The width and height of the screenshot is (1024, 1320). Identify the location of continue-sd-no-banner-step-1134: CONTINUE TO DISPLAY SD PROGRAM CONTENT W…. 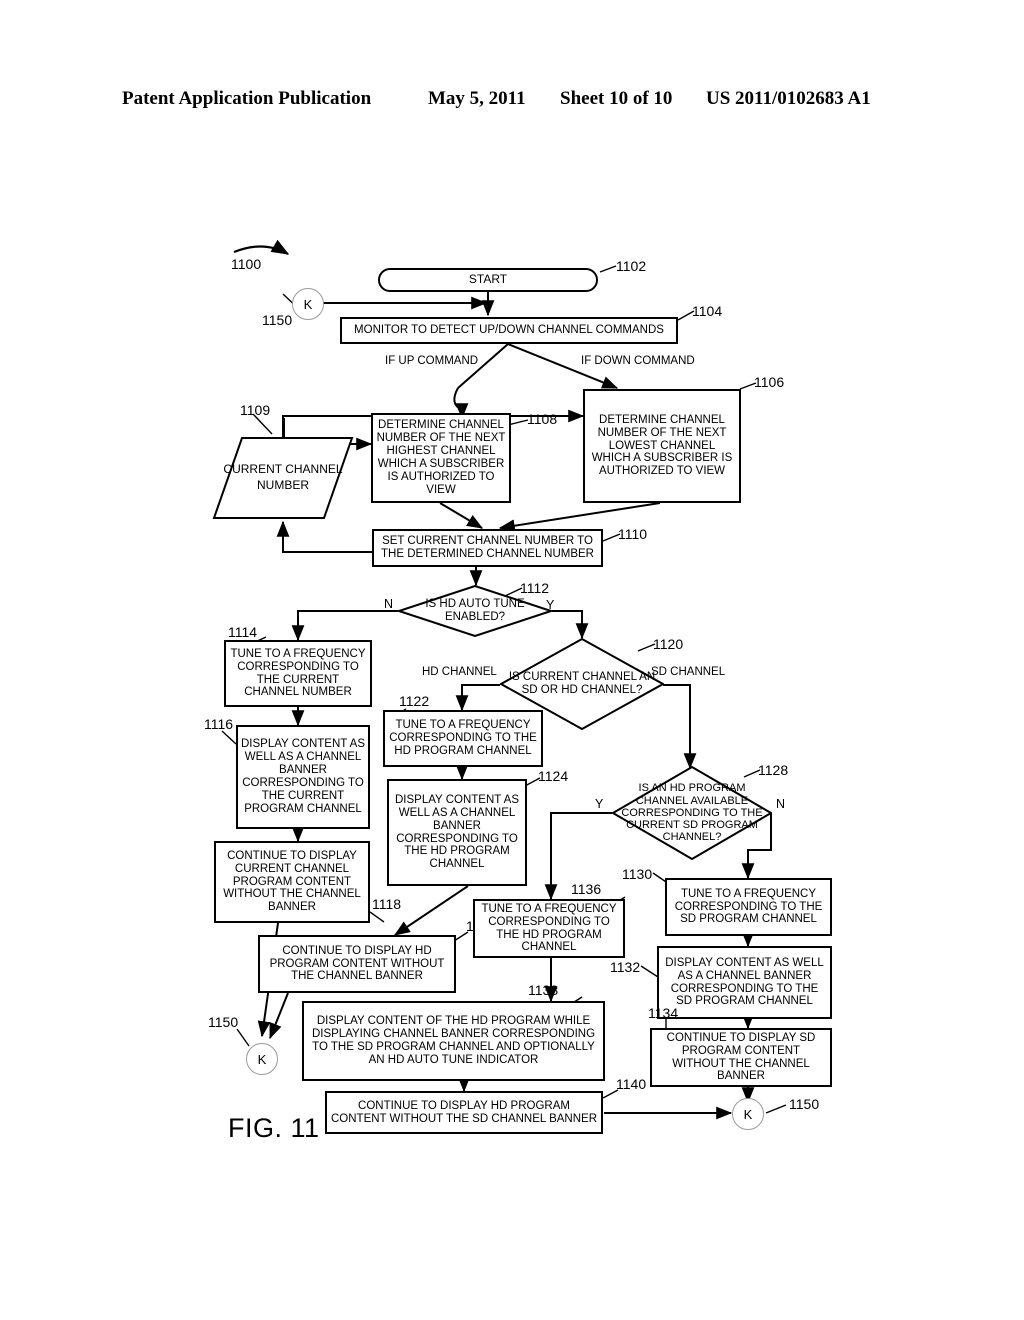
(741, 1057).